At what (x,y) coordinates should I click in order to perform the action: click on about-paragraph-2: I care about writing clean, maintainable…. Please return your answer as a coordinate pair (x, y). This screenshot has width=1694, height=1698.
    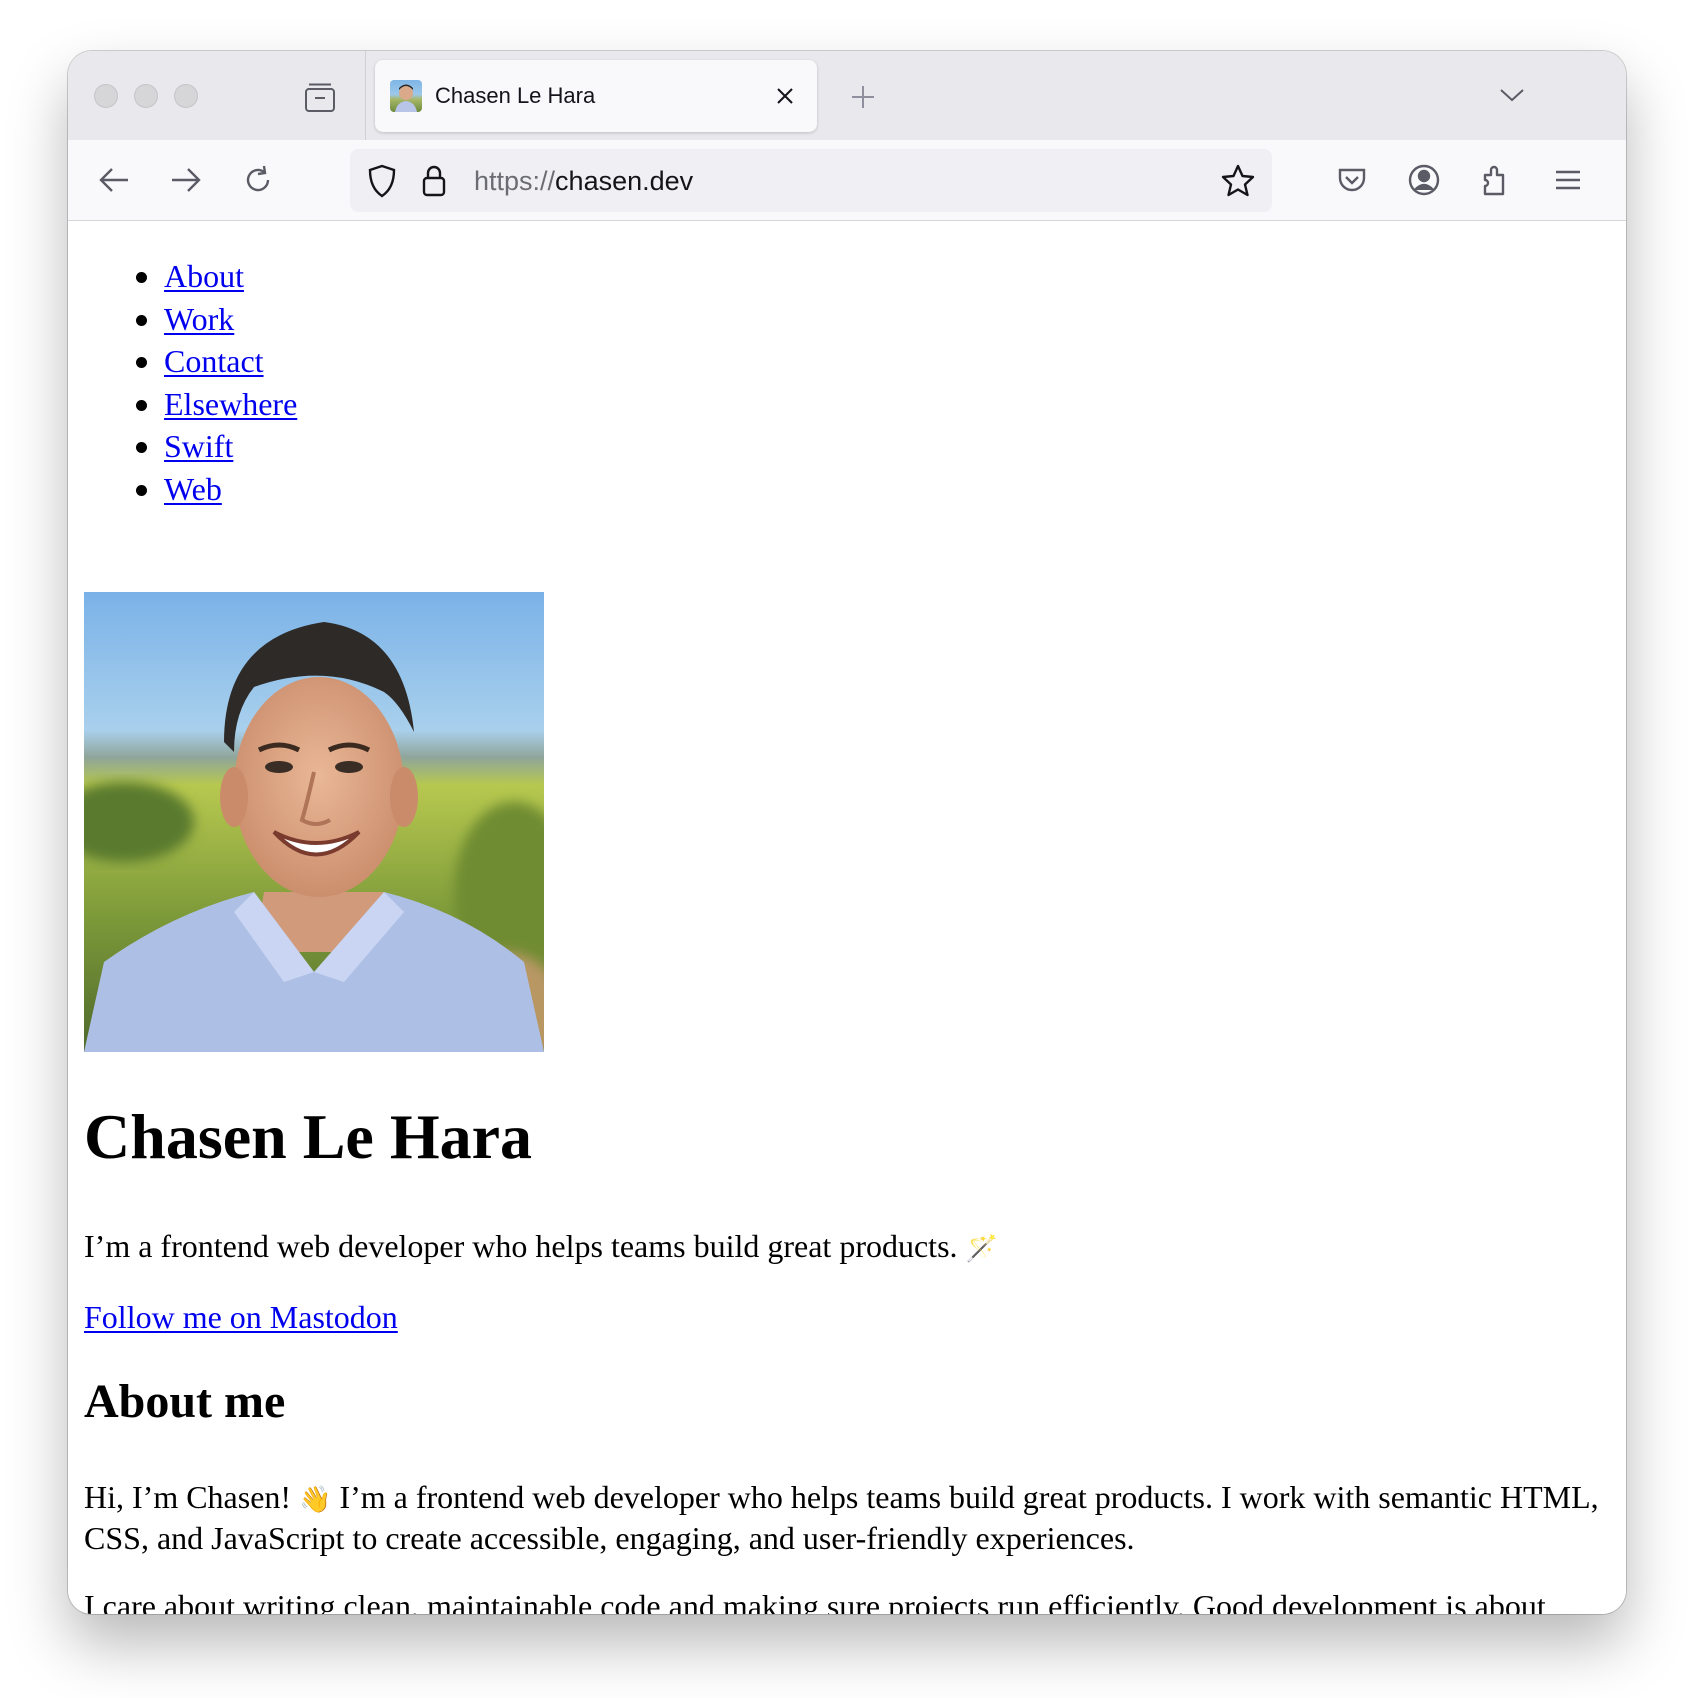
    Looking at the image, I should click on (815, 1601).